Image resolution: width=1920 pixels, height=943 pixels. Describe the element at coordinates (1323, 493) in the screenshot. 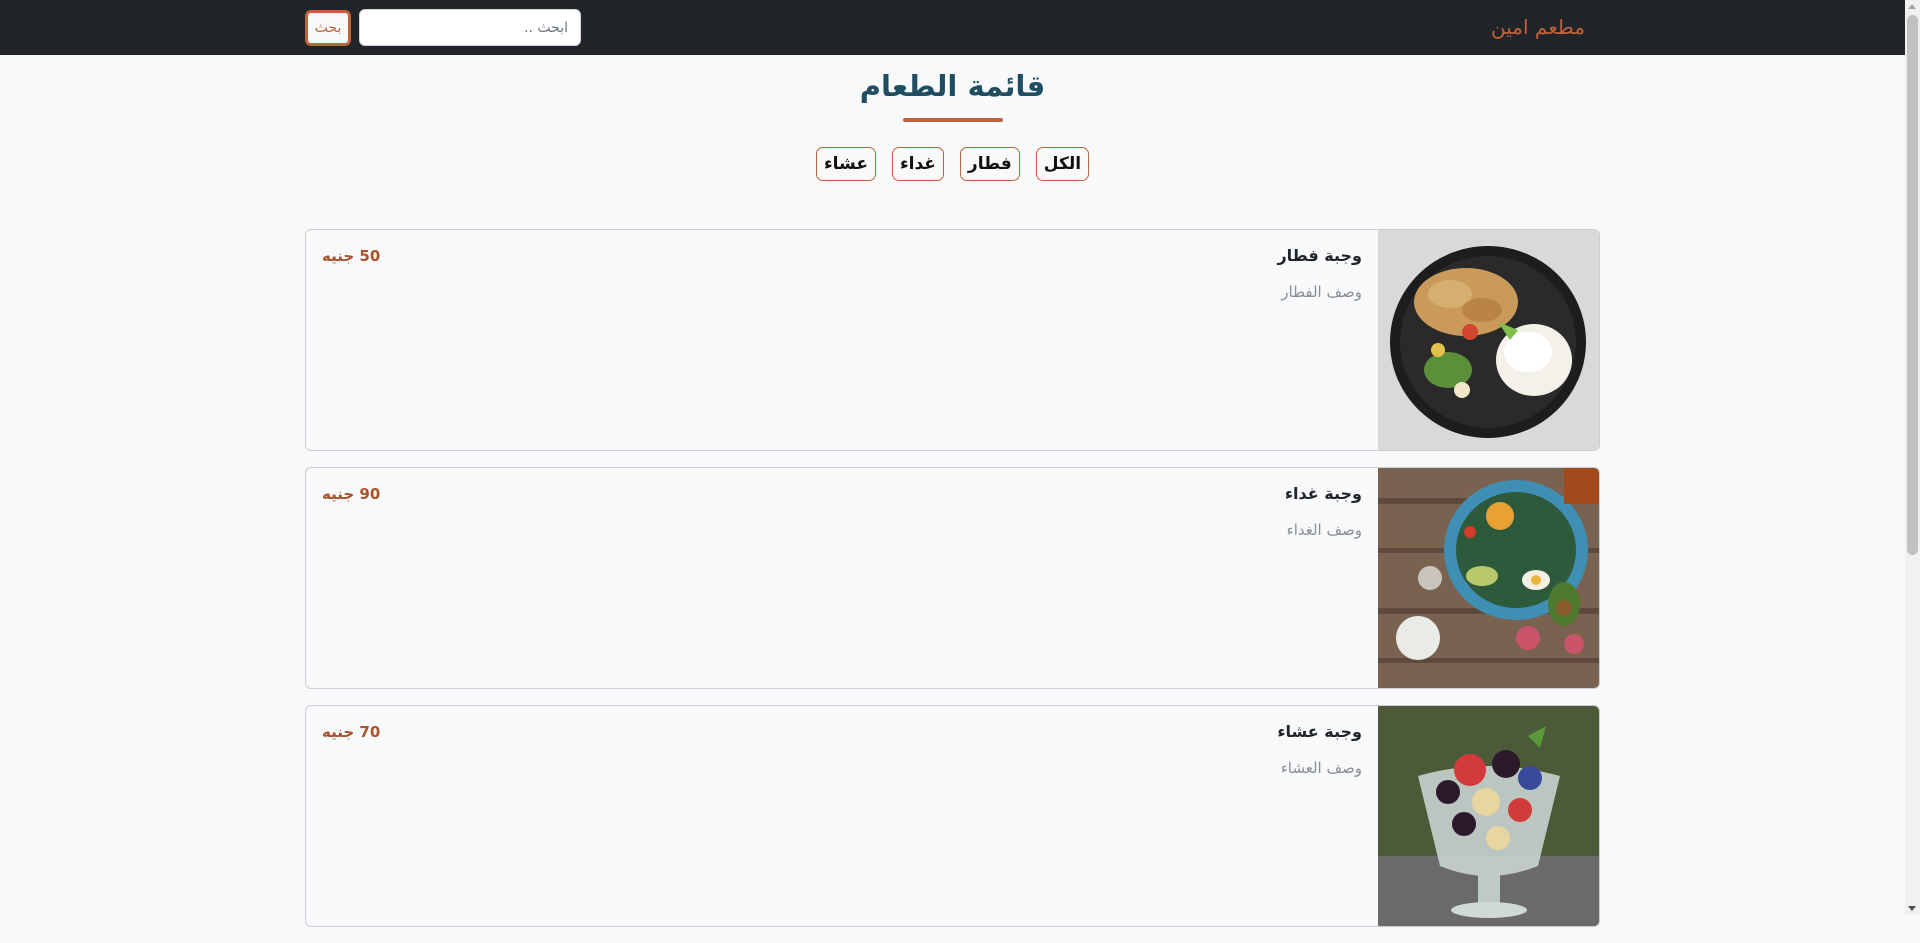

I see `menu-item-name: وجبة غداء` at that location.